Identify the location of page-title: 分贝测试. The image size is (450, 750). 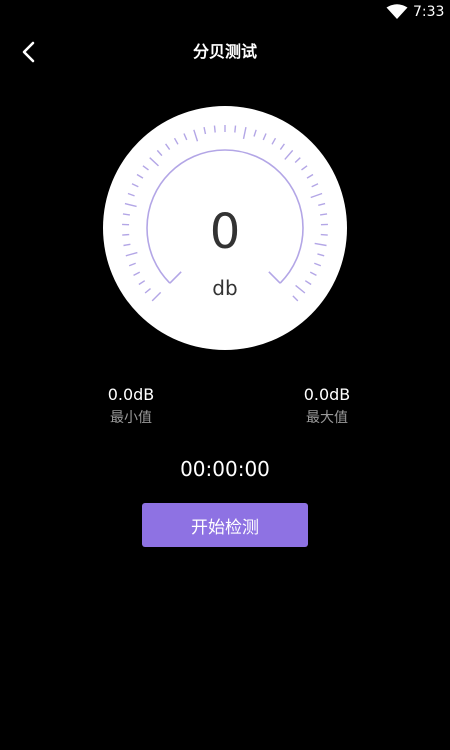
(224, 51).